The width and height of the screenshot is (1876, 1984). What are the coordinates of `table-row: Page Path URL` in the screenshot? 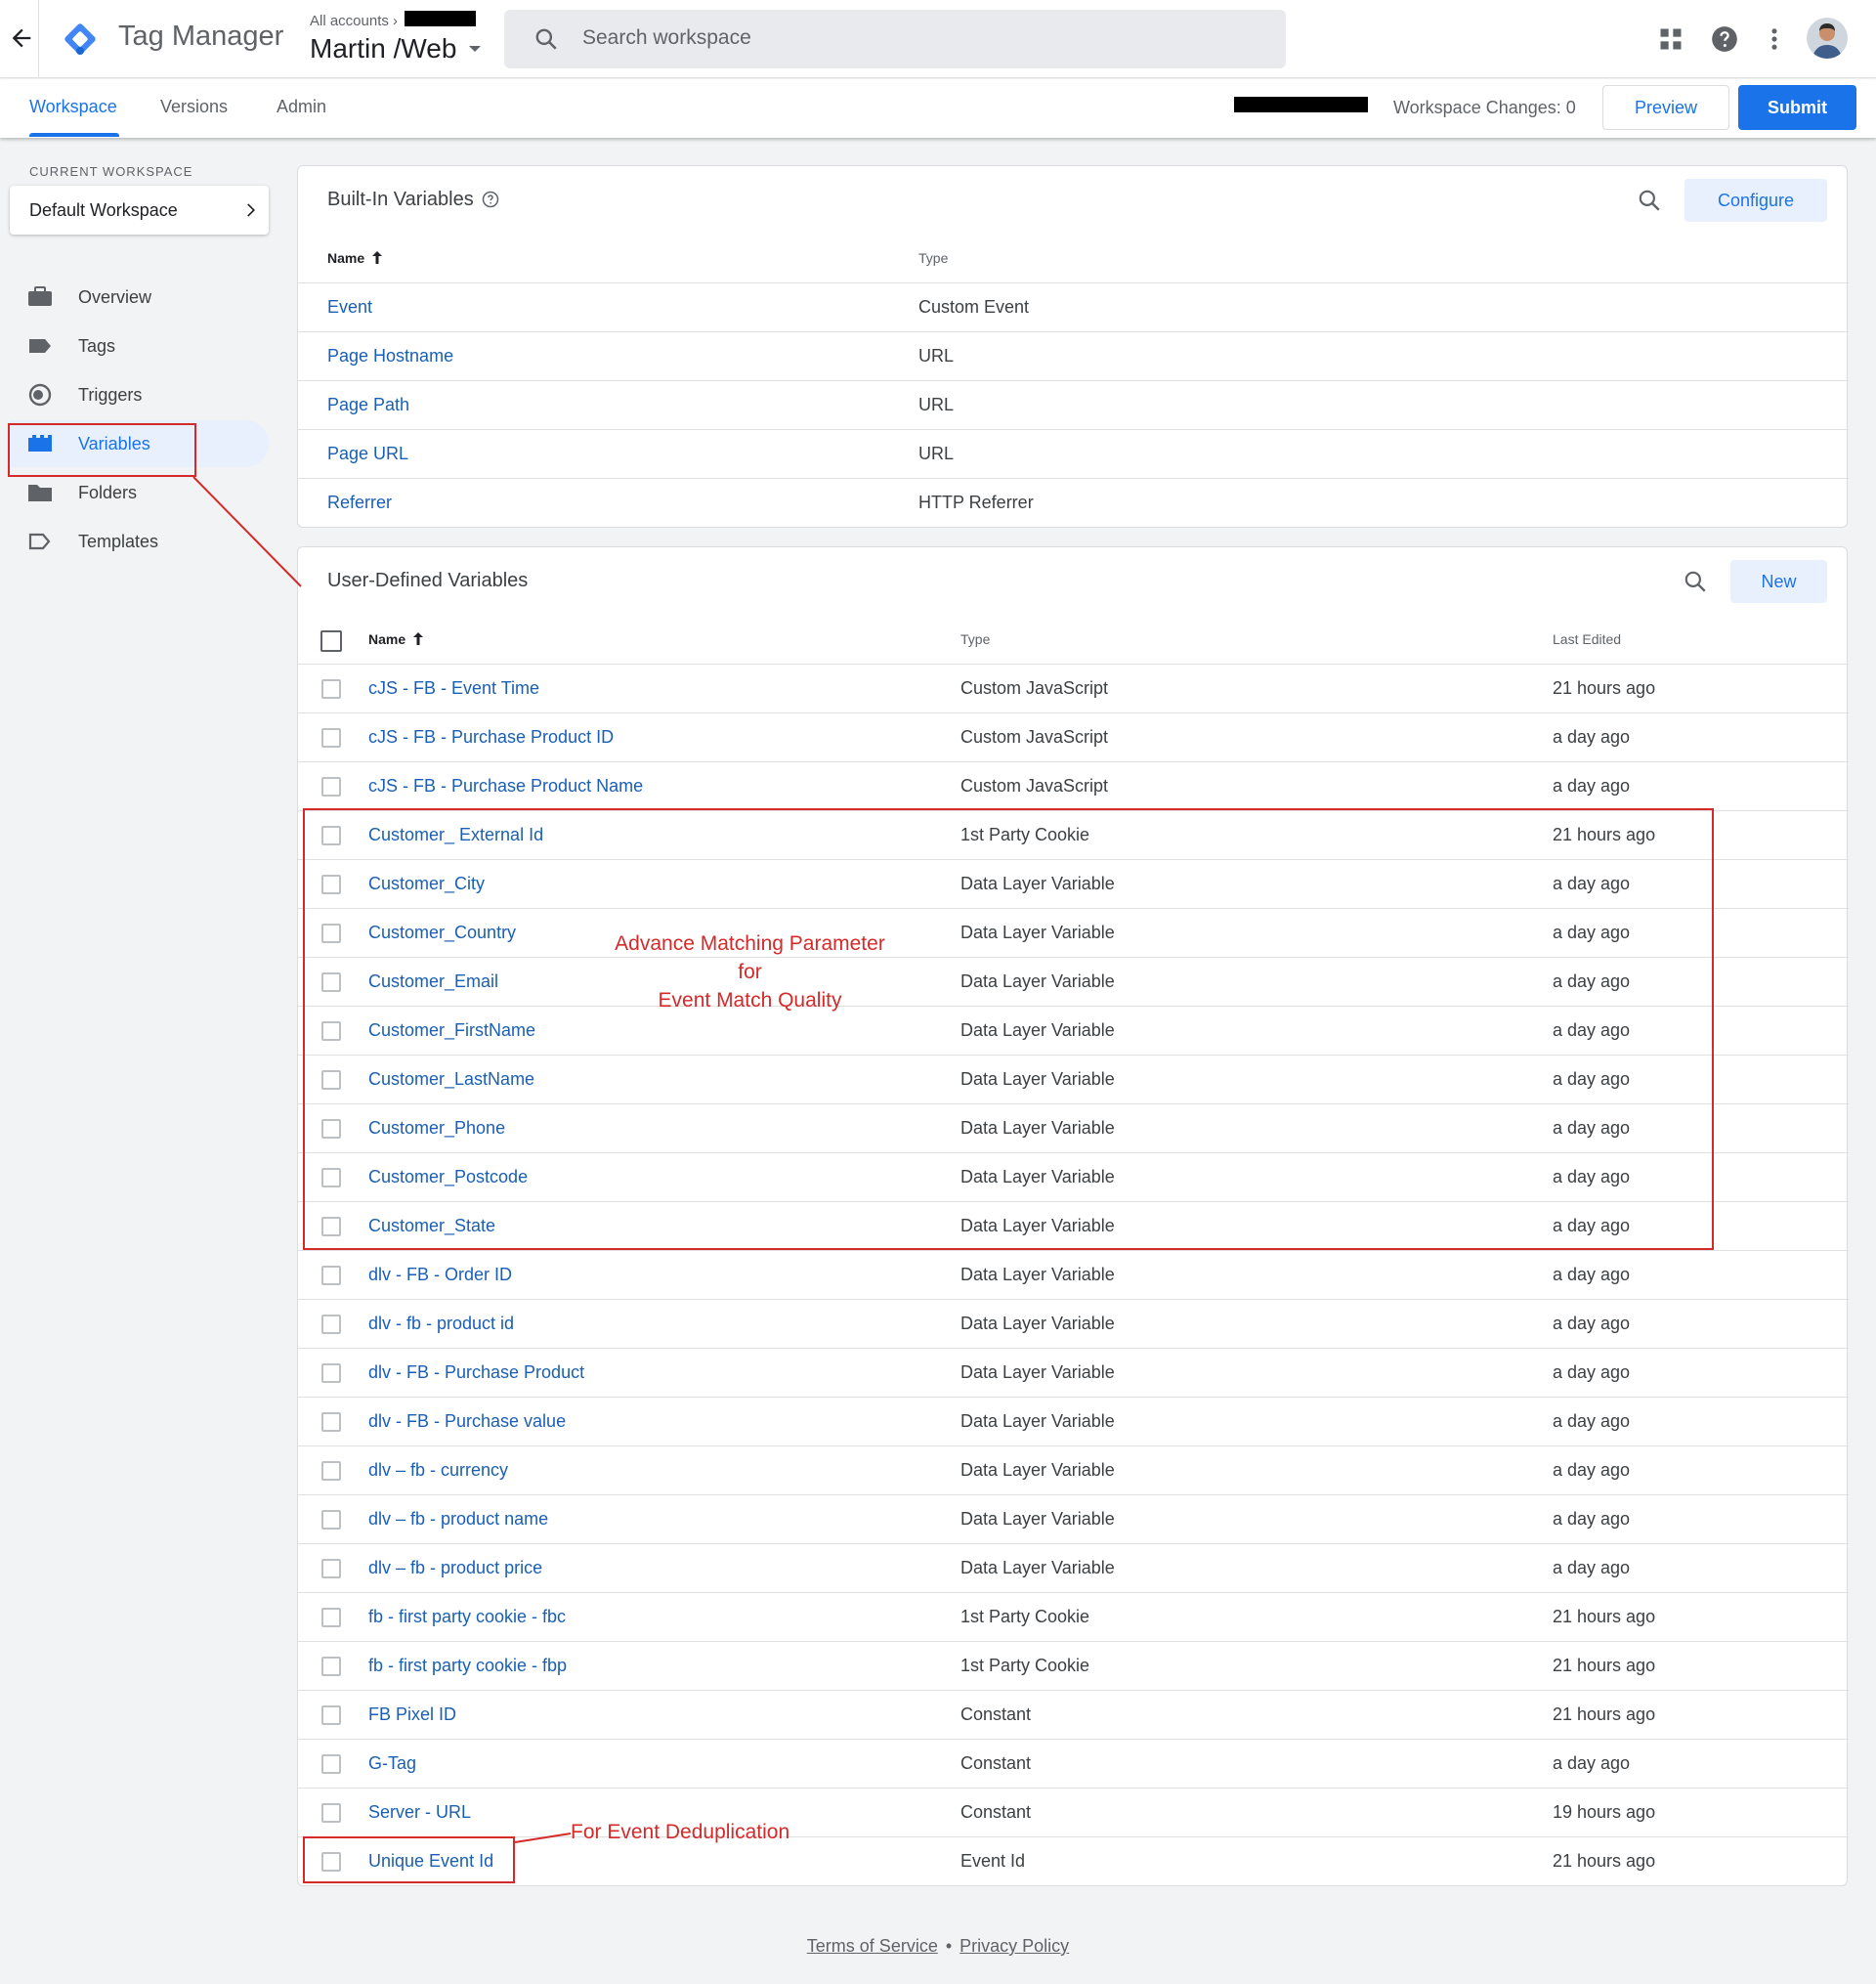 It's located at (1073, 405).